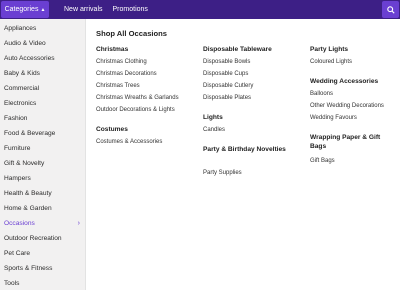 The width and height of the screenshot is (400, 290). Describe the element at coordinates (121, 62) in the screenshot. I see `link-christmas-clothing: Christmas Clothing` at that location.